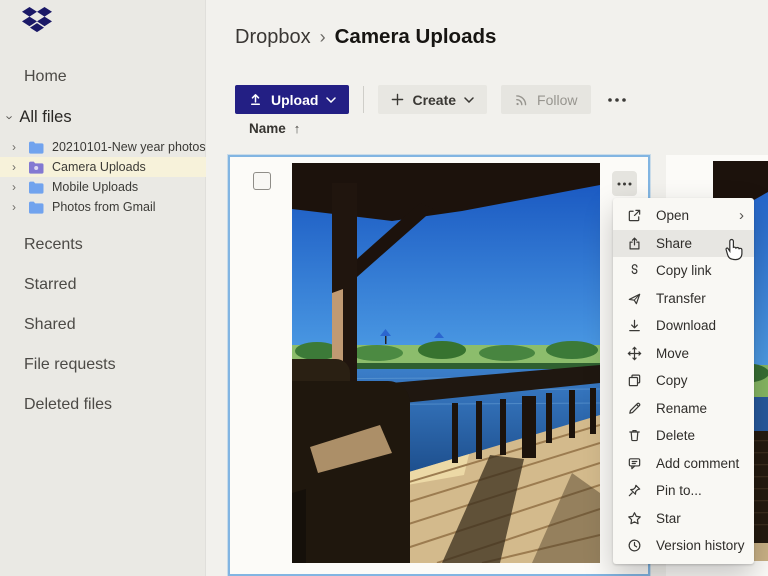  What do you see at coordinates (683, 216) in the screenshot?
I see `menu-item-open: Open ›` at bounding box center [683, 216].